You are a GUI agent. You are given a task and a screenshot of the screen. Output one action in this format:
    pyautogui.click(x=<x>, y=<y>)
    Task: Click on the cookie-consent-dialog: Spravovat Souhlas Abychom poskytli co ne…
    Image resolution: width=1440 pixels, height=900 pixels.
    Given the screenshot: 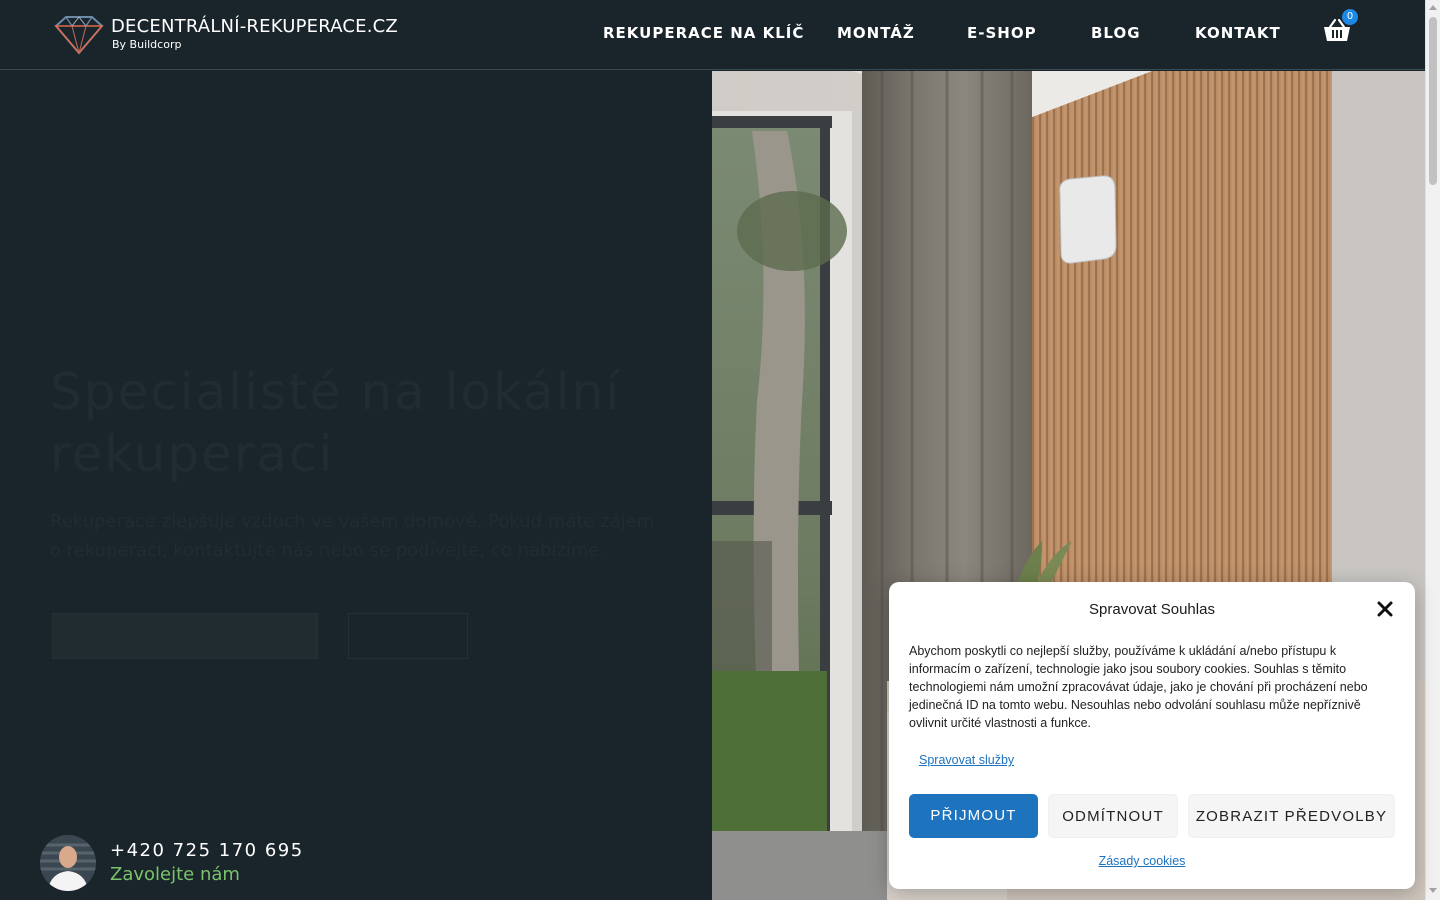 What is the action you would take?
    pyautogui.click(x=1152, y=735)
    